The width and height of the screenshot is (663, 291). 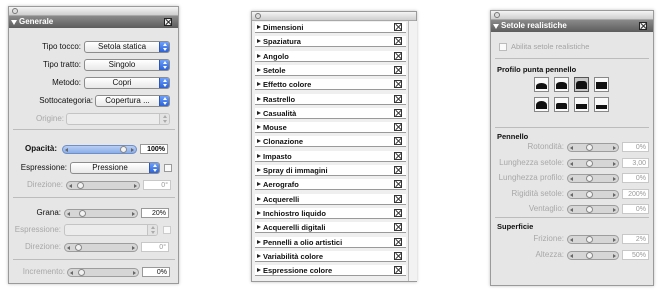 I want to click on method-select: Copri, so click(x=127, y=83).